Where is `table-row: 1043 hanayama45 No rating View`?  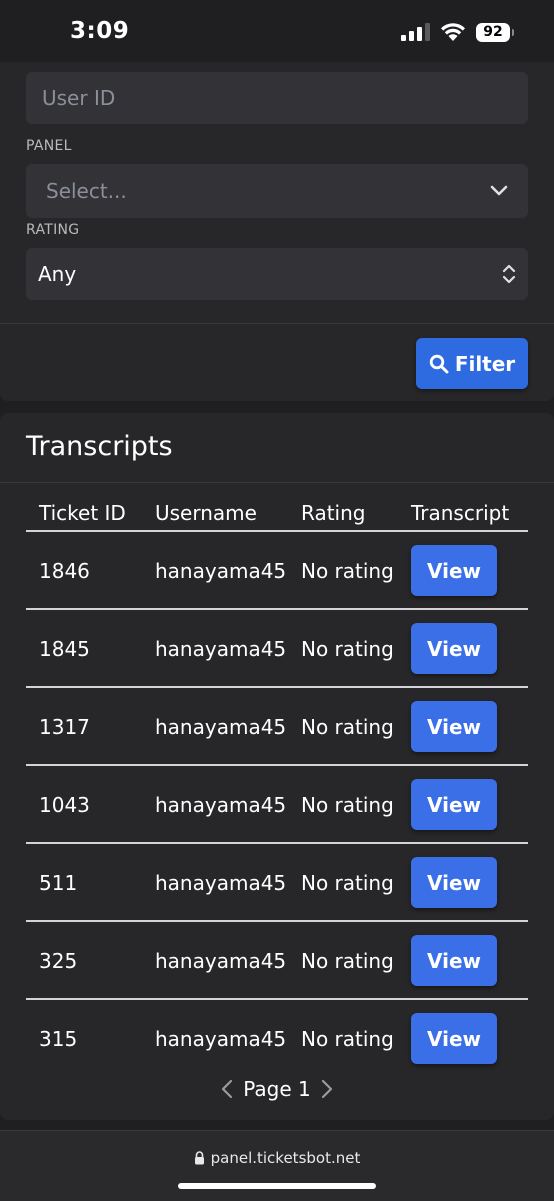 table-row: 1043 hanayama45 No rating View is located at coordinates (277, 805).